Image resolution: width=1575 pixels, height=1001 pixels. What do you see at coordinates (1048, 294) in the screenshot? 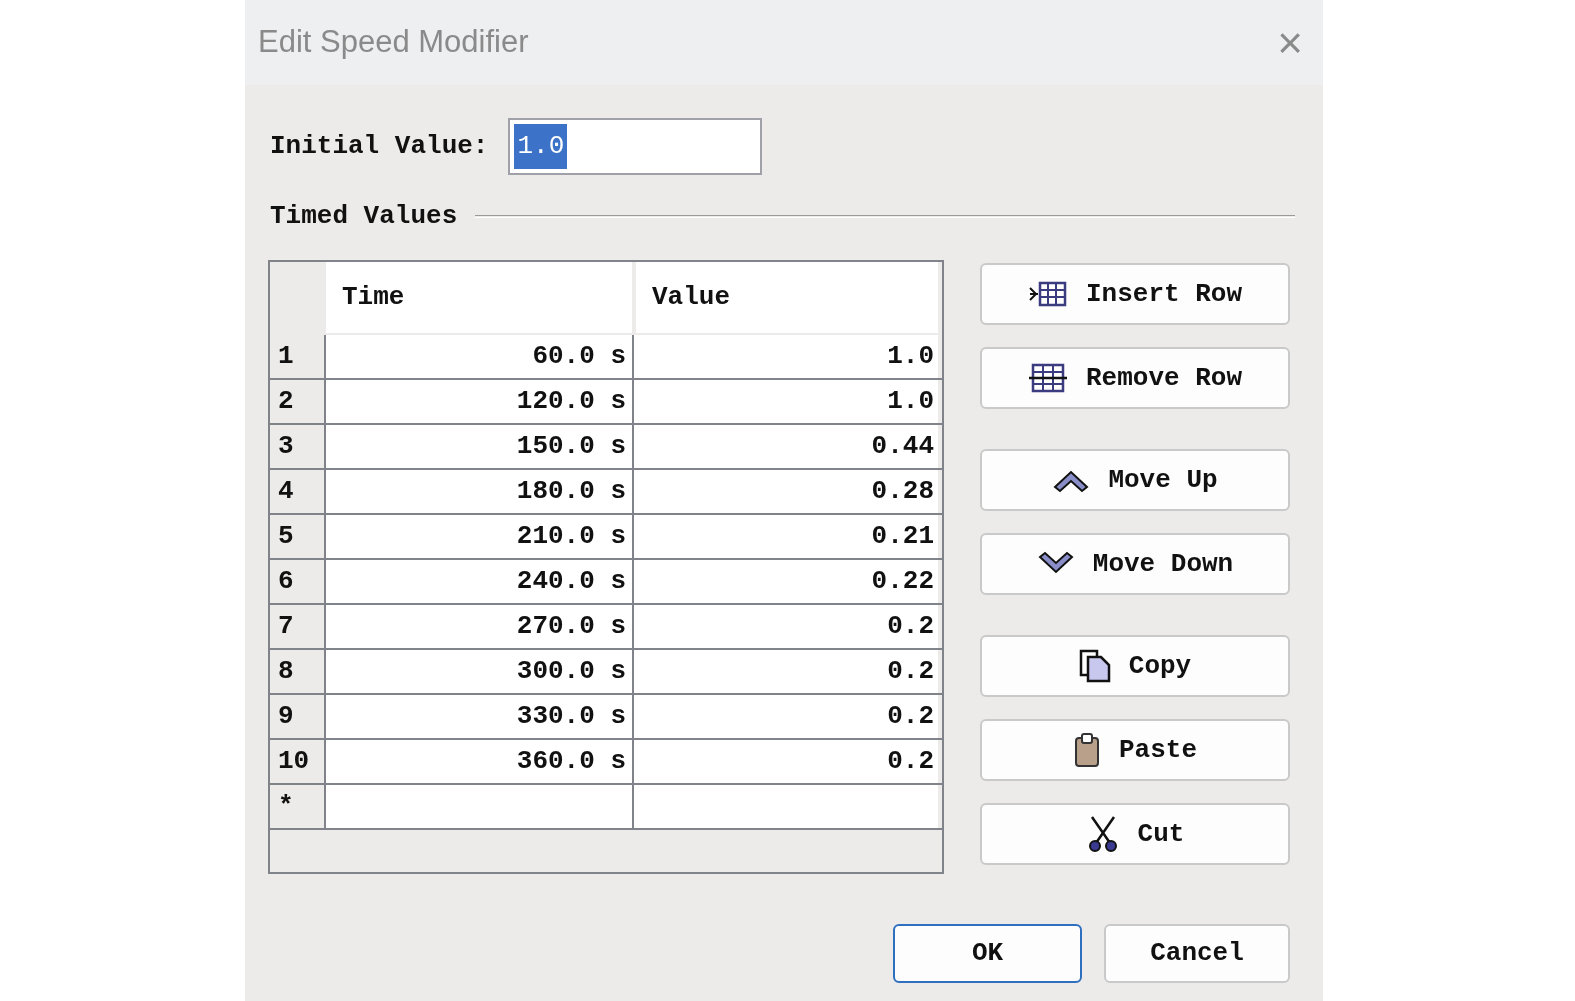
I see `table-insert-icon` at bounding box center [1048, 294].